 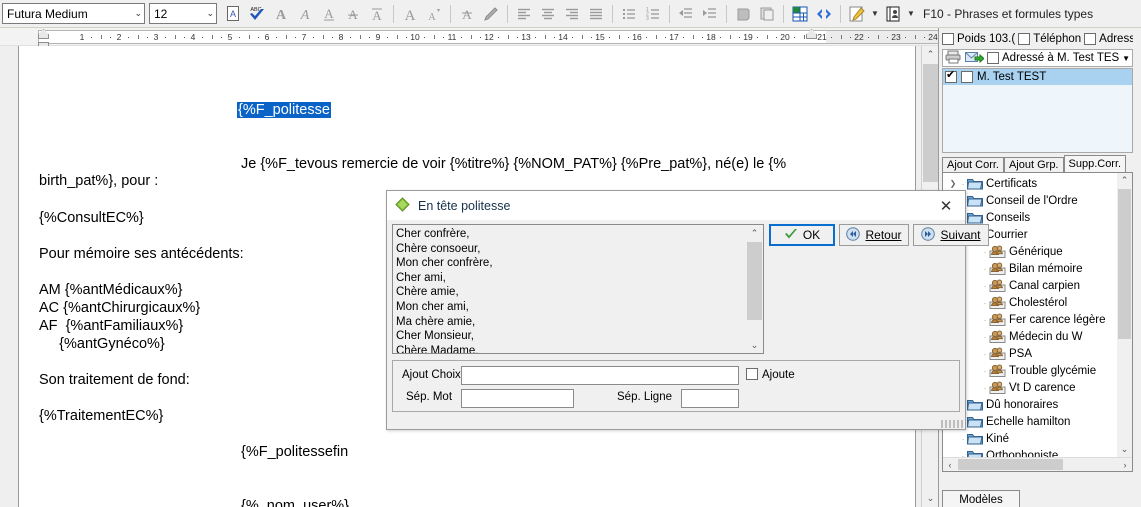 I want to click on selected-text: {%F_politesse, so click(x=284, y=110).